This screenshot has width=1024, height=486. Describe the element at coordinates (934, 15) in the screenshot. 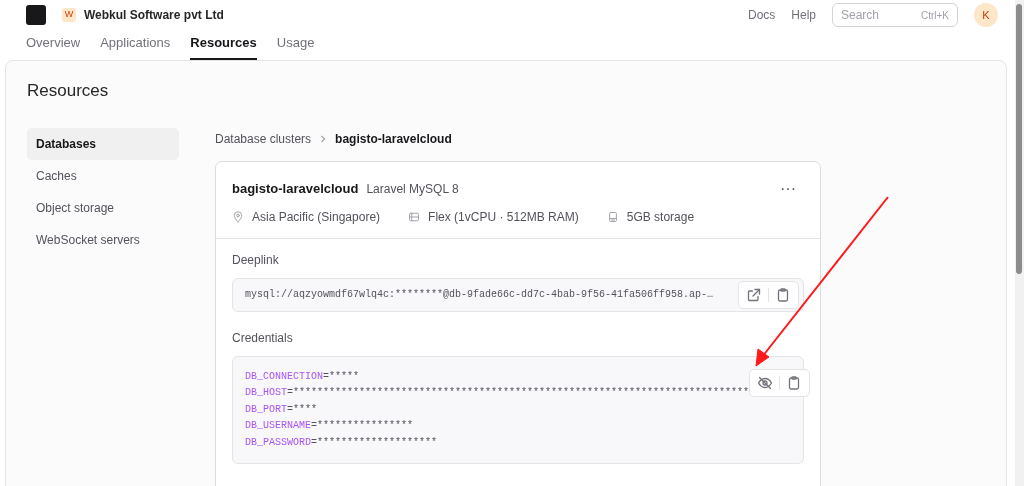

I see `shortcut-hint: Ctrl+K` at that location.